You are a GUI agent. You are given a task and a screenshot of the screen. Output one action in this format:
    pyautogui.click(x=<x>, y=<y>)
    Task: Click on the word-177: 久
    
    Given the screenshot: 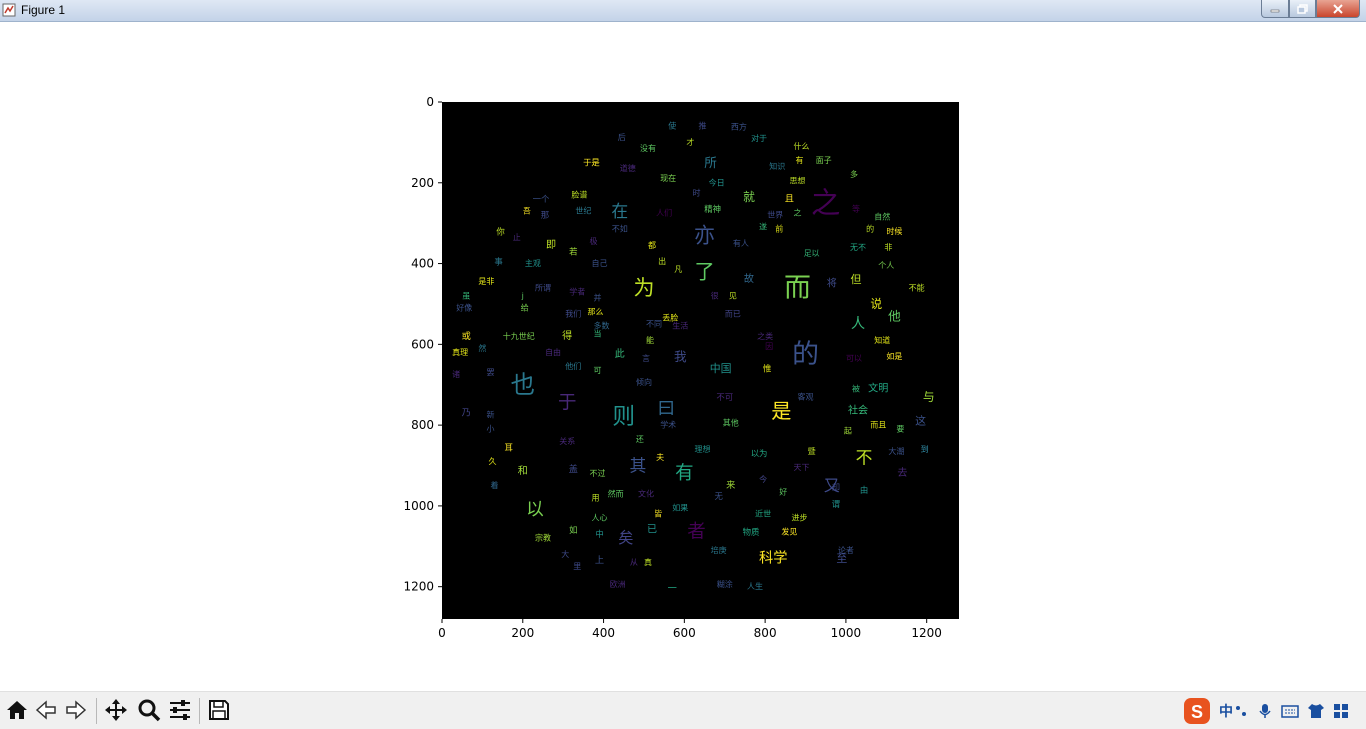 What is the action you would take?
    pyautogui.click(x=492, y=461)
    